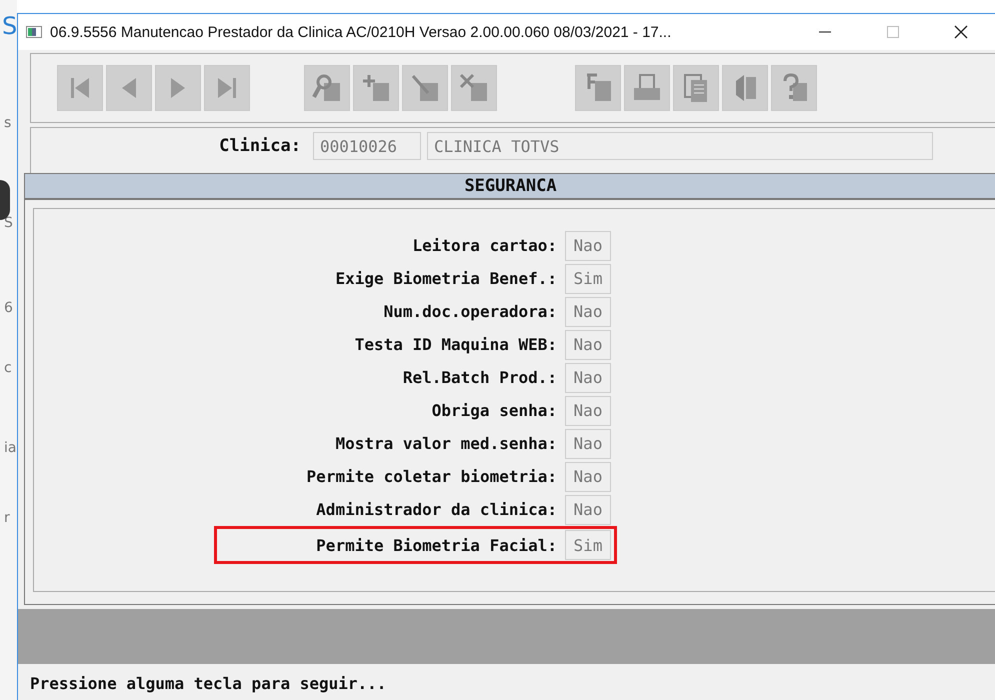 The image size is (995, 700). Describe the element at coordinates (446, 278) in the screenshot. I see `field-label: Exige Biometria Benef.:` at that location.